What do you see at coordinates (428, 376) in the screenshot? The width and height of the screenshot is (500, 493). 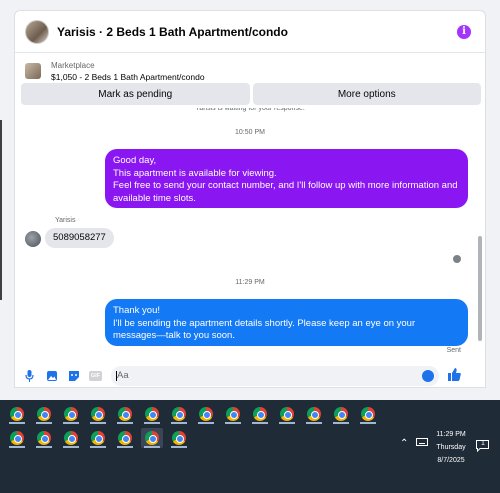 I see `emoji-icon` at bounding box center [428, 376].